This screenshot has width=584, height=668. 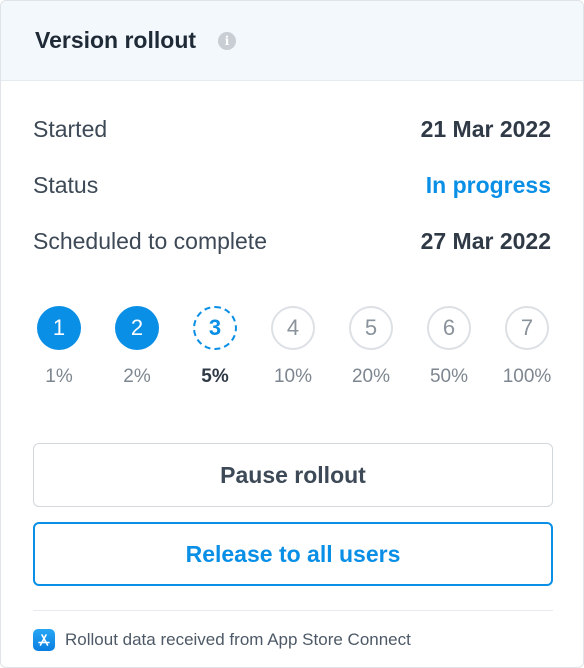 What do you see at coordinates (293, 376) in the screenshot?
I see `phase-percent: 10%` at bounding box center [293, 376].